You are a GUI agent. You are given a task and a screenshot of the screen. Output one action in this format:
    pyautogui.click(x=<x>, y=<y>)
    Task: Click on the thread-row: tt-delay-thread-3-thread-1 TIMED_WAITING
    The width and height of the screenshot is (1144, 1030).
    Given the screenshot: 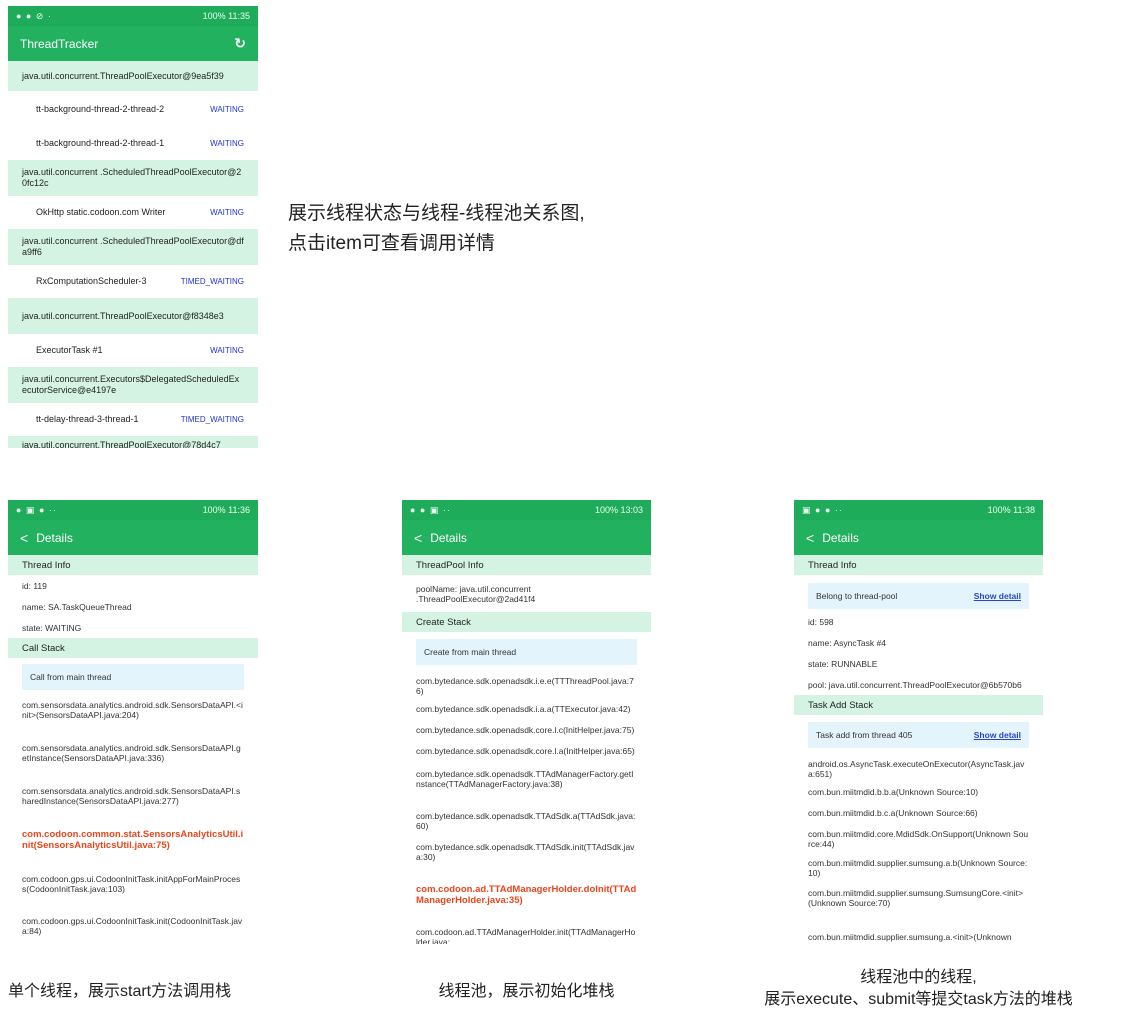 What is the action you would take?
    pyautogui.click(x=133, y=419)
    